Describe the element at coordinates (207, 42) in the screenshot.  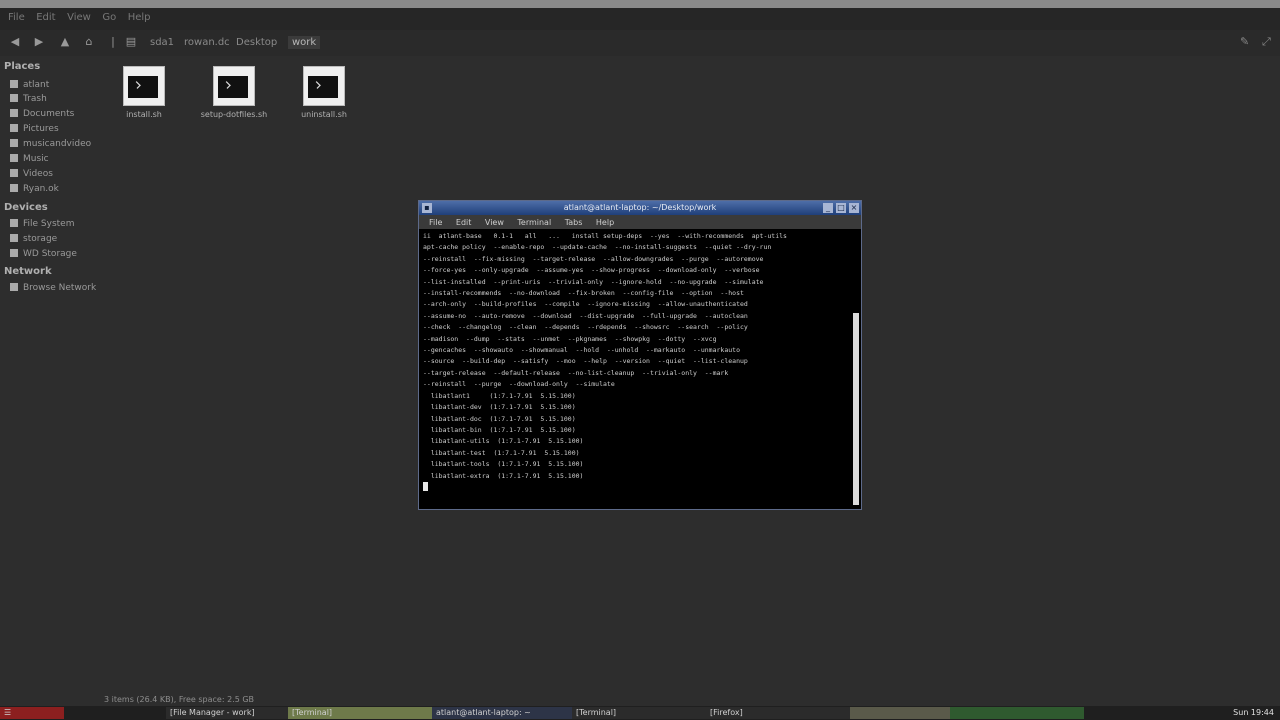
I see `breadcrumb-rowan: rowan.dc` at that location.